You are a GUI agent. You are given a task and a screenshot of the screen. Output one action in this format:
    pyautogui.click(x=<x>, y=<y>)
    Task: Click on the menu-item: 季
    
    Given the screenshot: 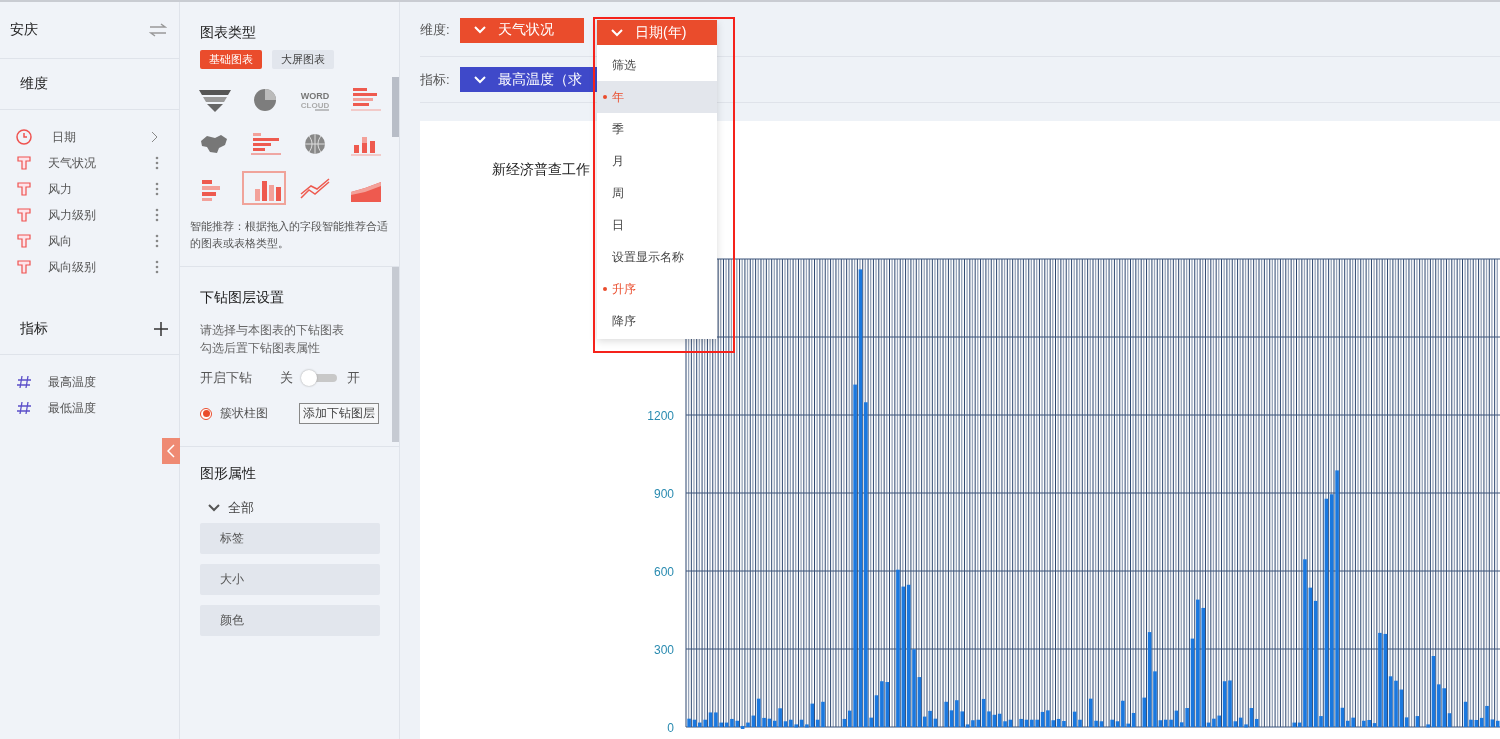 What is the action you would take?
    pyautogui.click(x=657, y=129)
    